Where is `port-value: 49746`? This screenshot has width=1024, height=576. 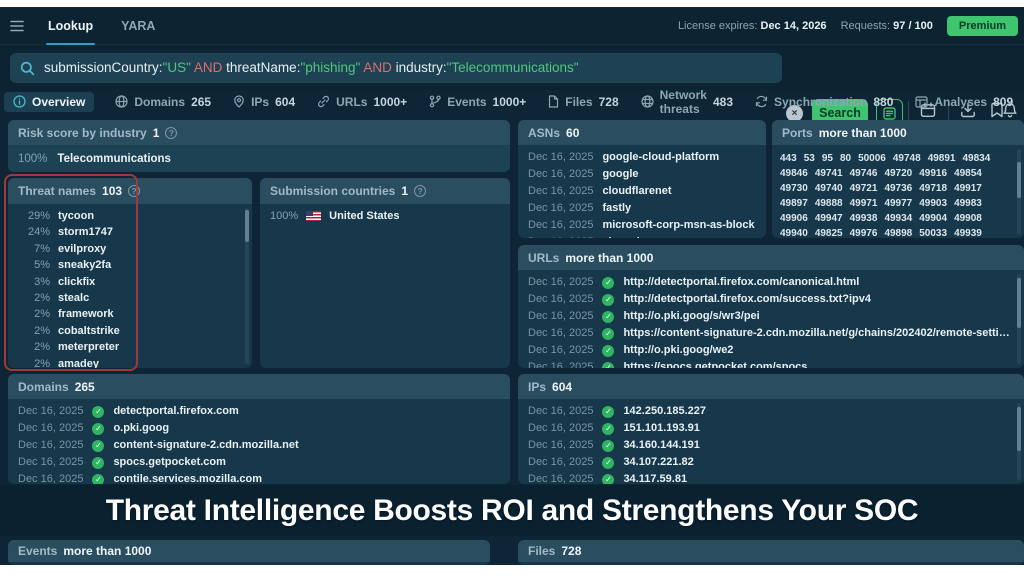
port-value: 49746 is located at coordinates (864, 173).